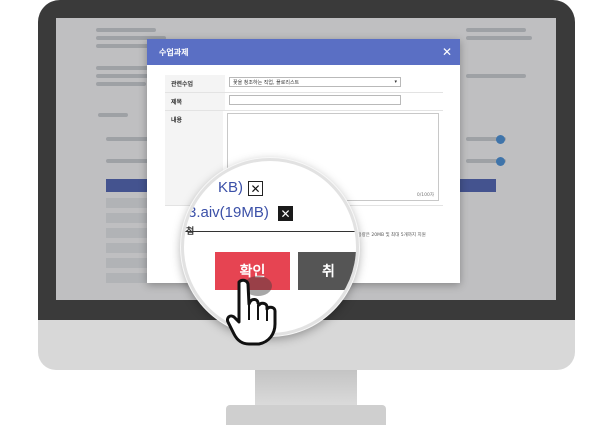  Describe the element at coordinates (195, 101) in the screenshot. I see `subject-label: 제목` at that location.